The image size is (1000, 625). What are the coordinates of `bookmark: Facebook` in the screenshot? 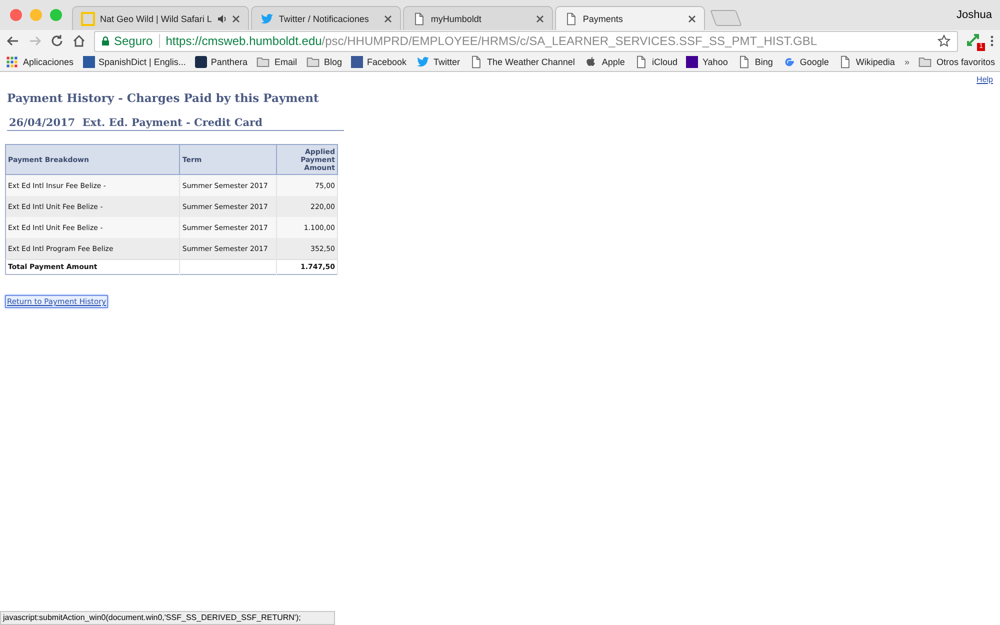 It's located at (386, 61).